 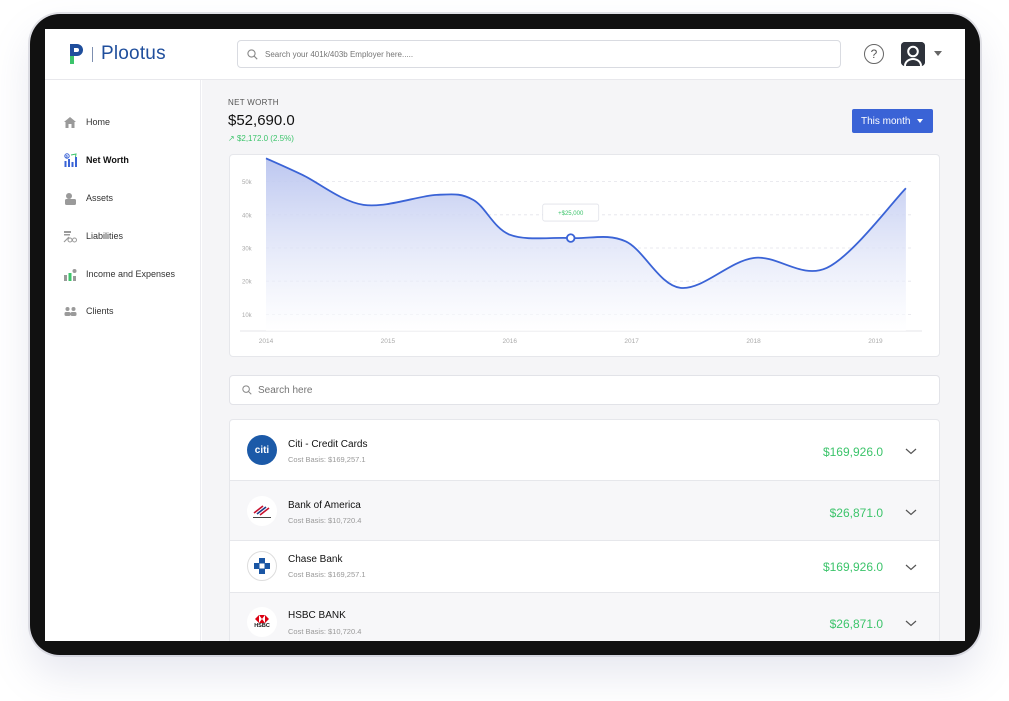 I want to click on y-tick-label: 40k, so click(x=247, y=216).